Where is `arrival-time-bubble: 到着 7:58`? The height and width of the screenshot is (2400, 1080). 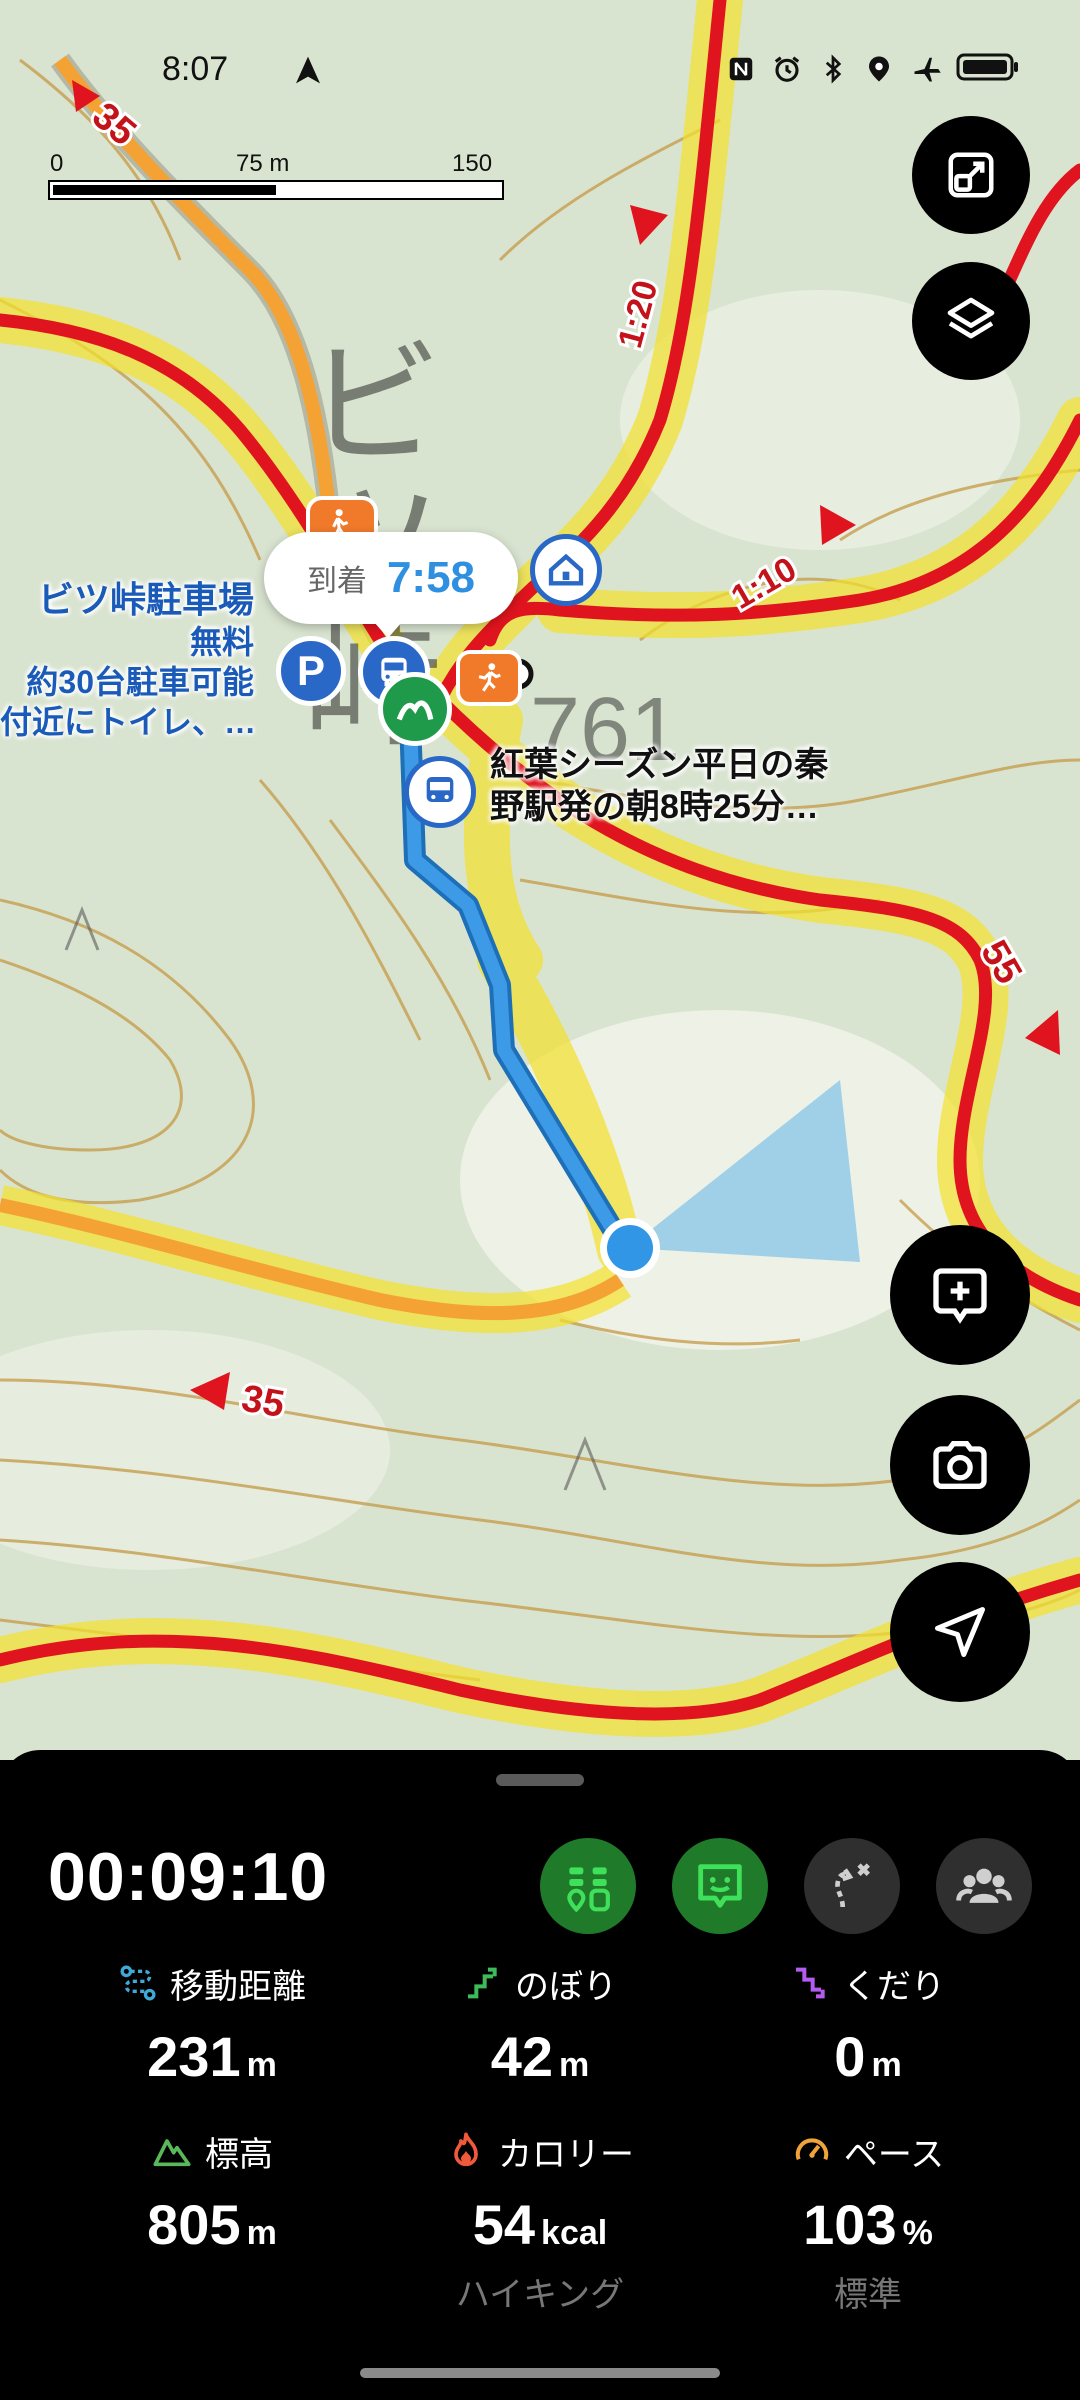
arrival-time-bubble: 到着 7:58 is located at coordinates (391, 585).